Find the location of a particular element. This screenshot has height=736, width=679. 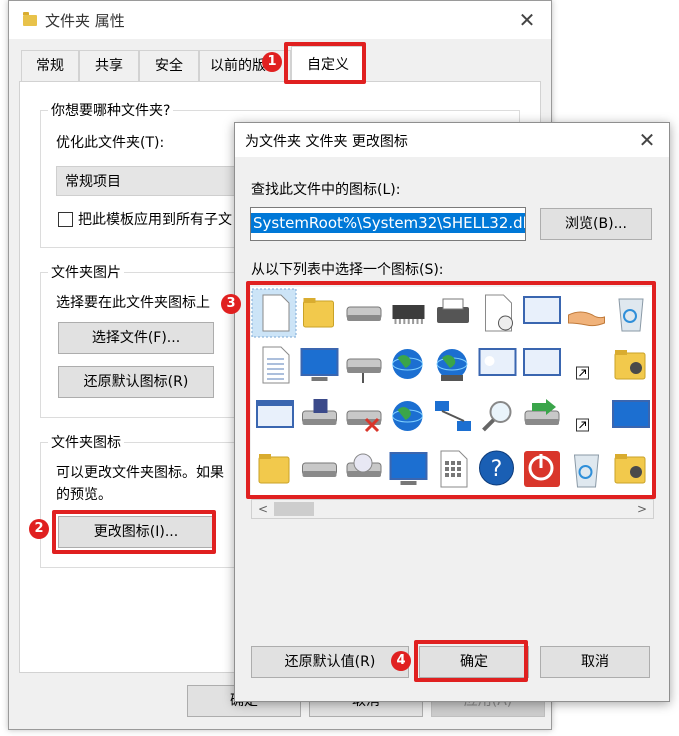

step-badge-3: 3 is located at coordinates (231, 304).